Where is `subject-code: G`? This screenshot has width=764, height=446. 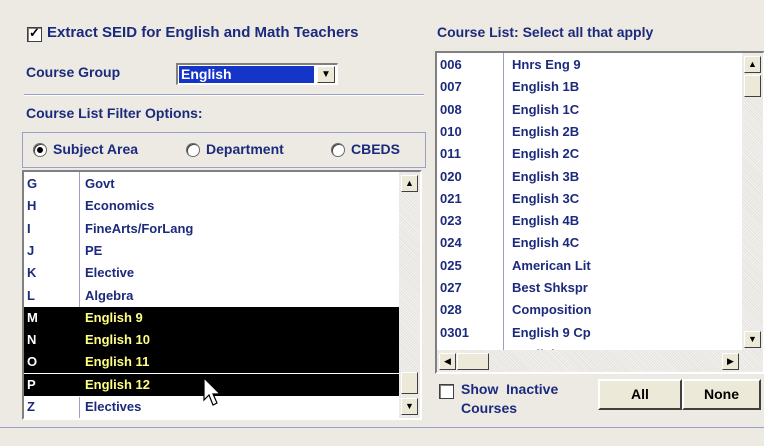
subject-code: G is located at coordinates (32, 183).